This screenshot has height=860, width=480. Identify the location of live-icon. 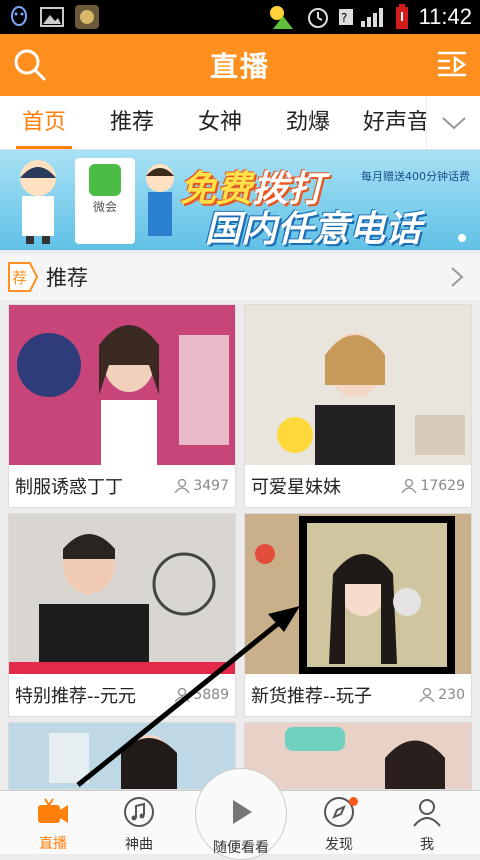
(53, 810).